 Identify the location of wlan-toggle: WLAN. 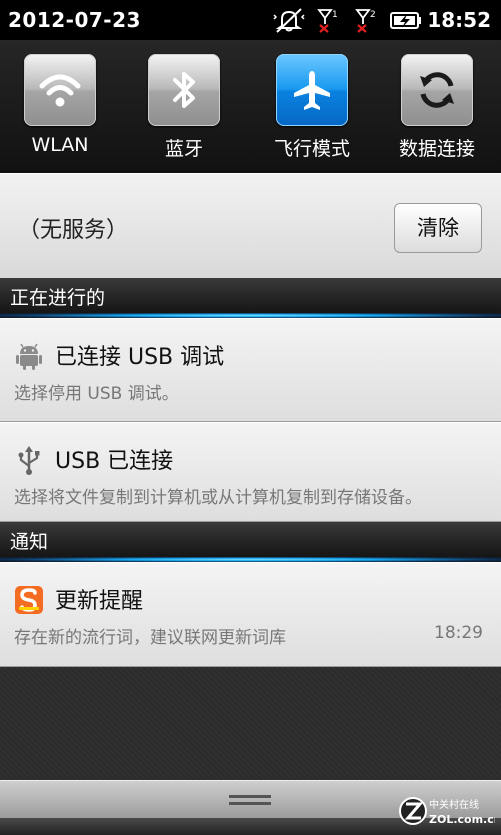
(60, 114).